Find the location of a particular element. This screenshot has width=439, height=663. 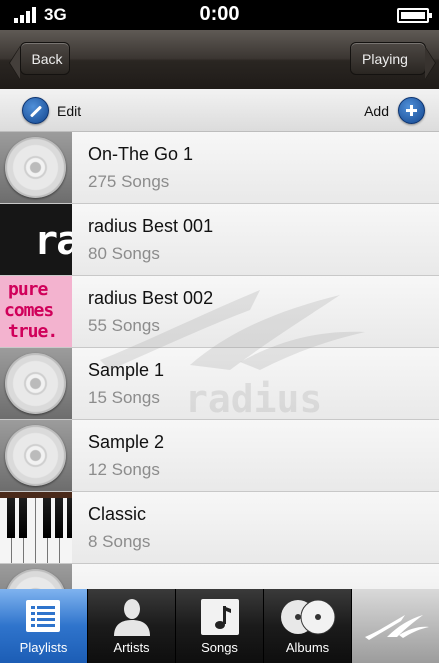

tab-label: Songs is located at coordinates (219, 647).